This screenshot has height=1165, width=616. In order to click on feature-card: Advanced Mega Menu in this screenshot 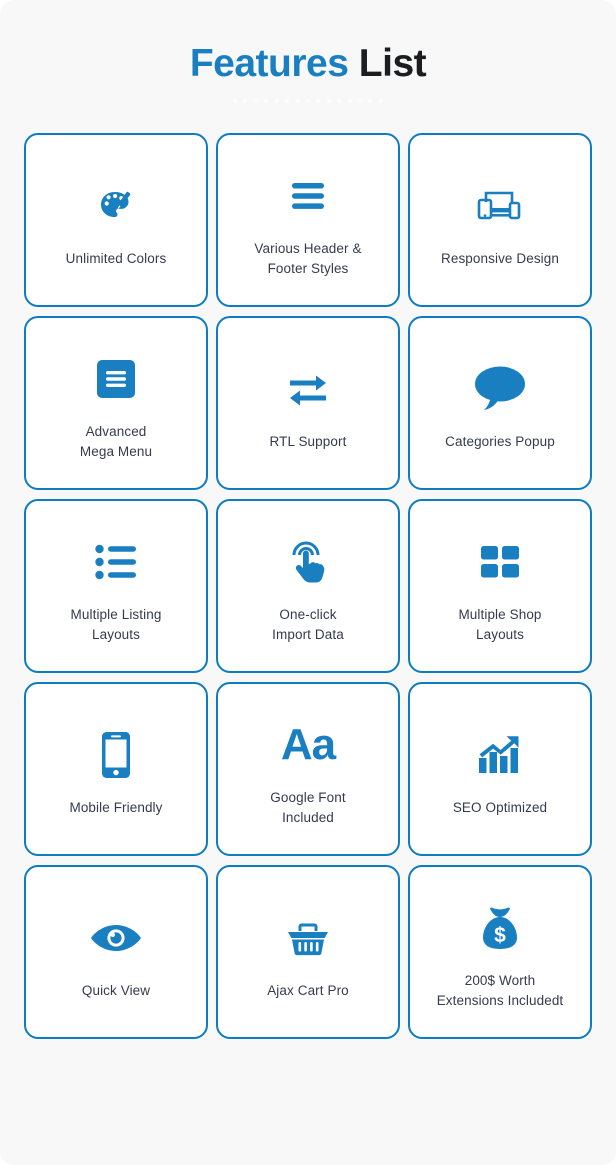, I will do `click(116, 402)`.